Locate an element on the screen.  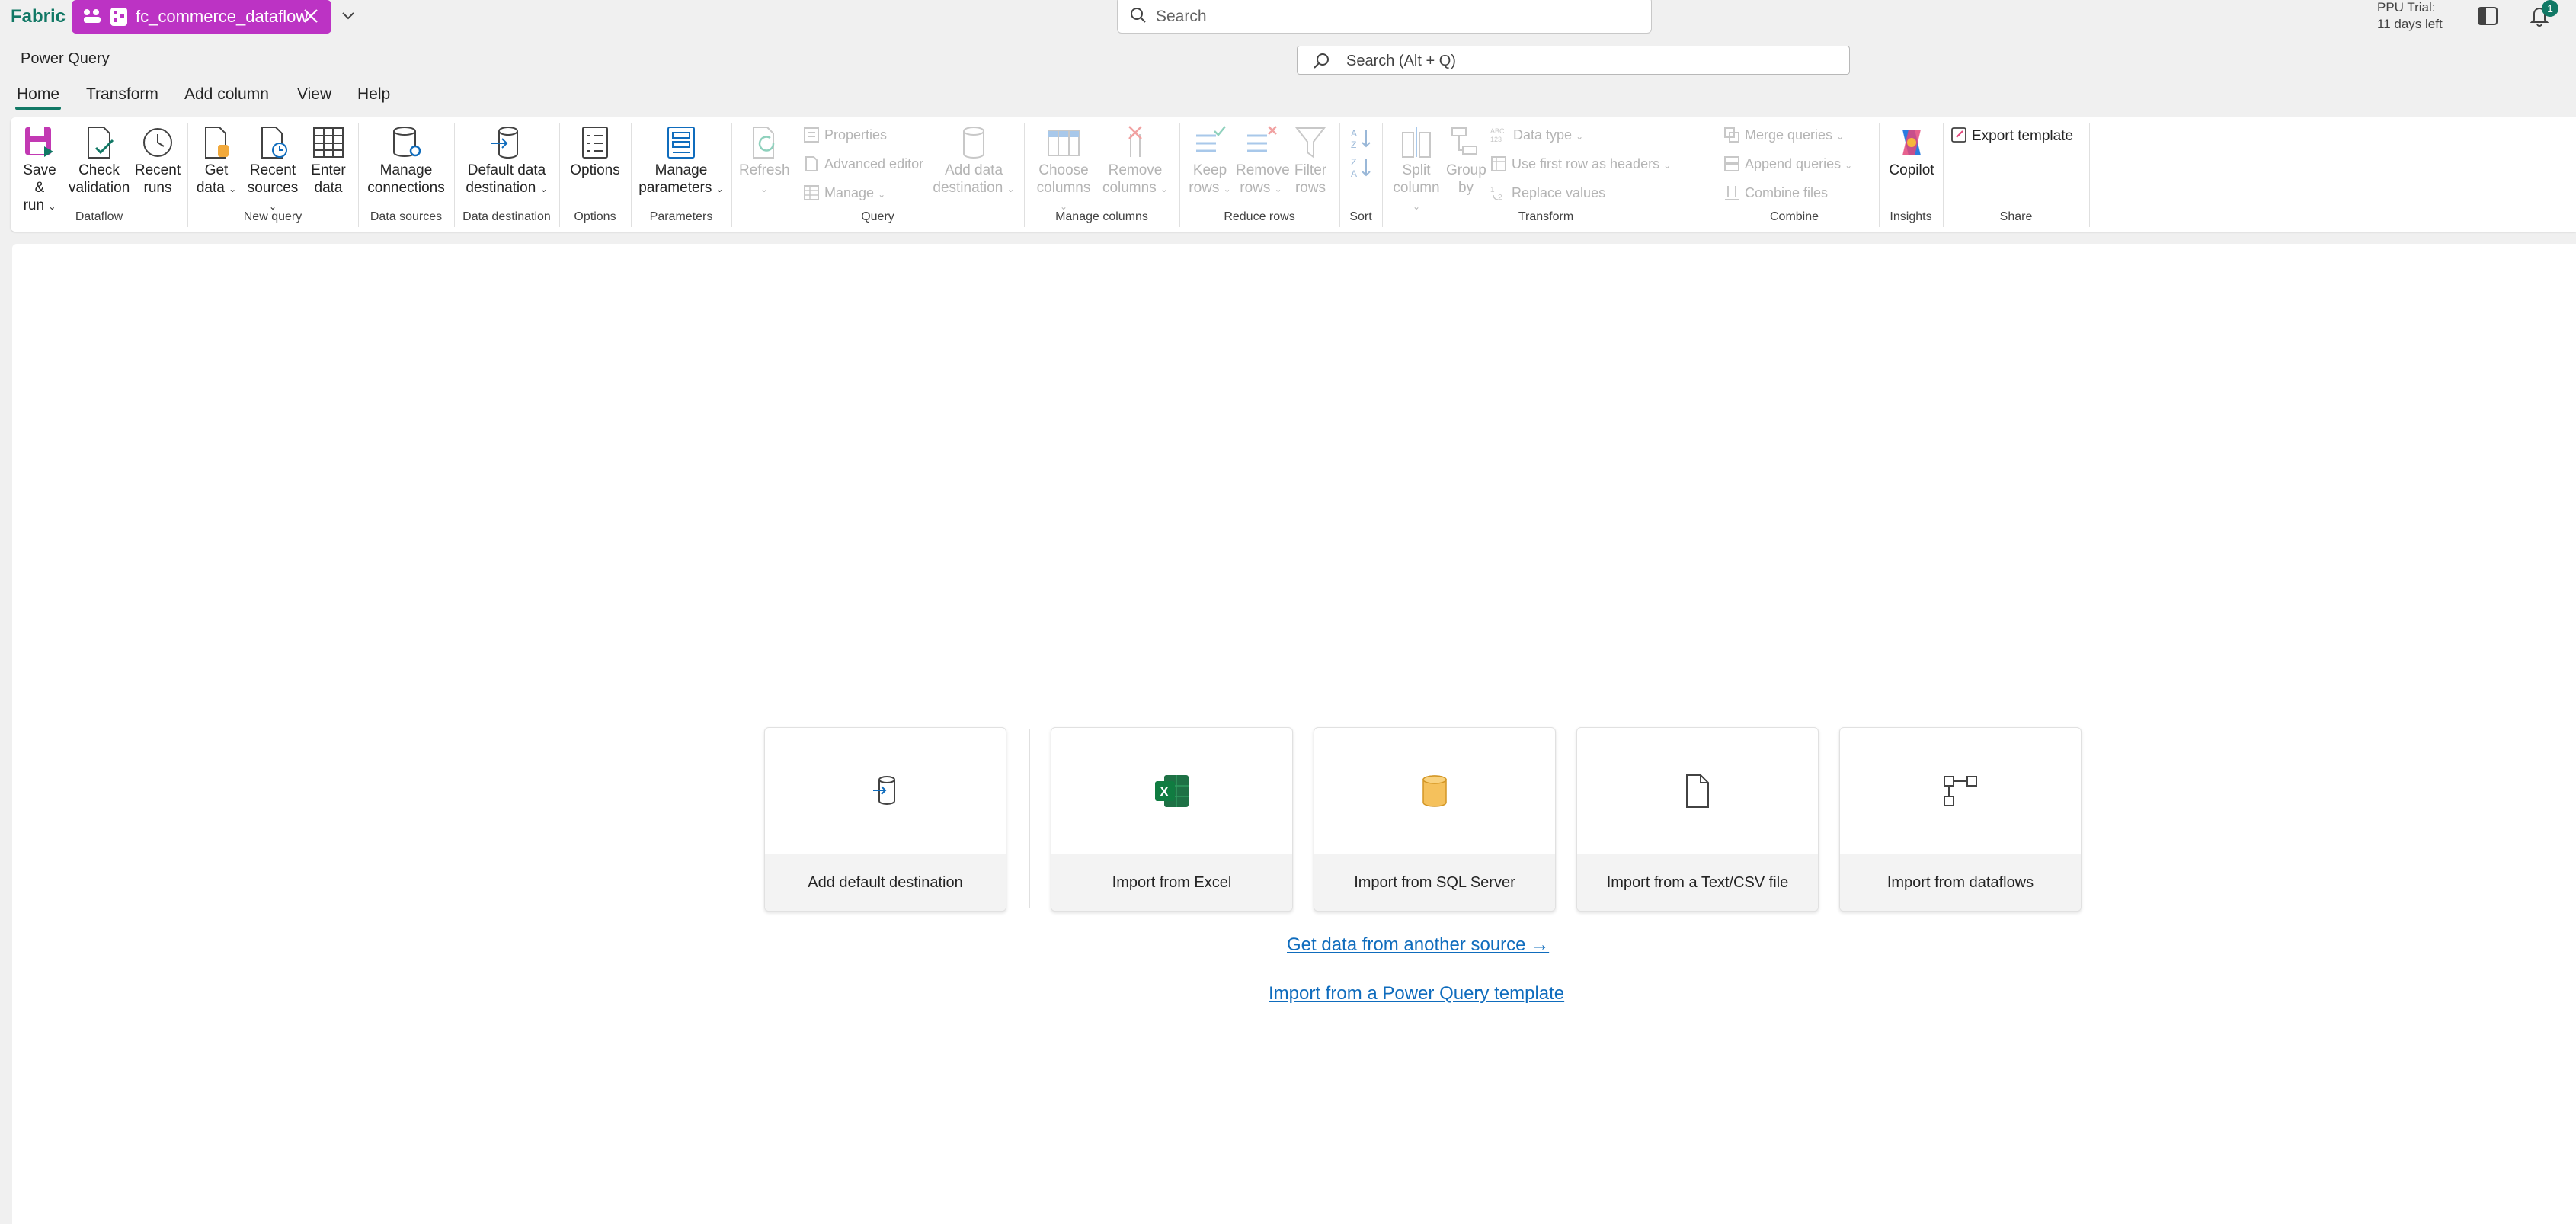
remove-rows-button: Remove rows ⌄ is located at coordinates (1263, 161).